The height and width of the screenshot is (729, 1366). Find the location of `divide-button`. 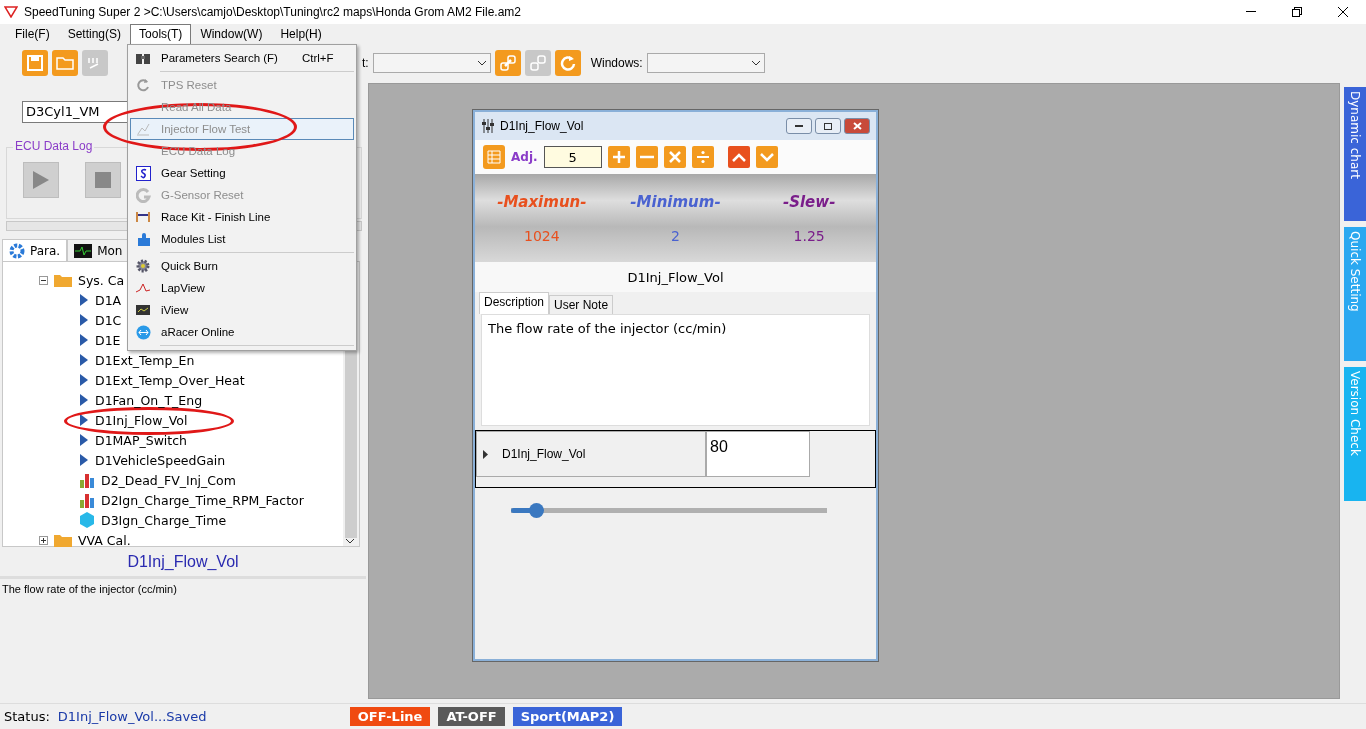

divide-button is located at coordinates (702, 157).